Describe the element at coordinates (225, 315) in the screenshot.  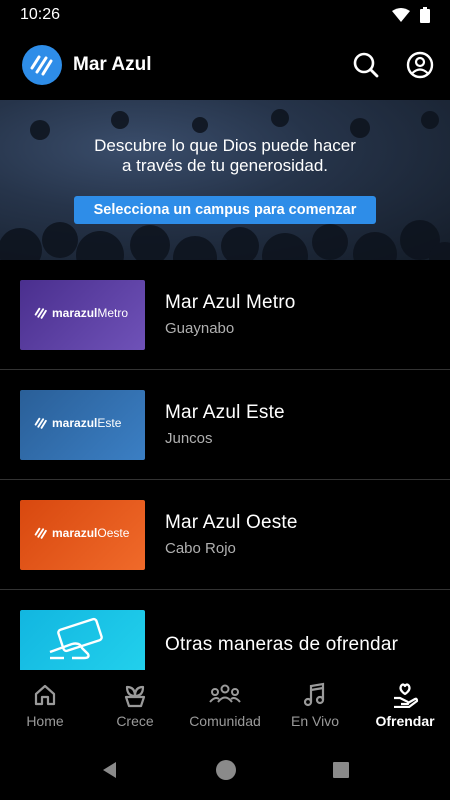
I see `campus-item-metro: marazulMetro Mar Azul Metro Guaynabo` at that location.